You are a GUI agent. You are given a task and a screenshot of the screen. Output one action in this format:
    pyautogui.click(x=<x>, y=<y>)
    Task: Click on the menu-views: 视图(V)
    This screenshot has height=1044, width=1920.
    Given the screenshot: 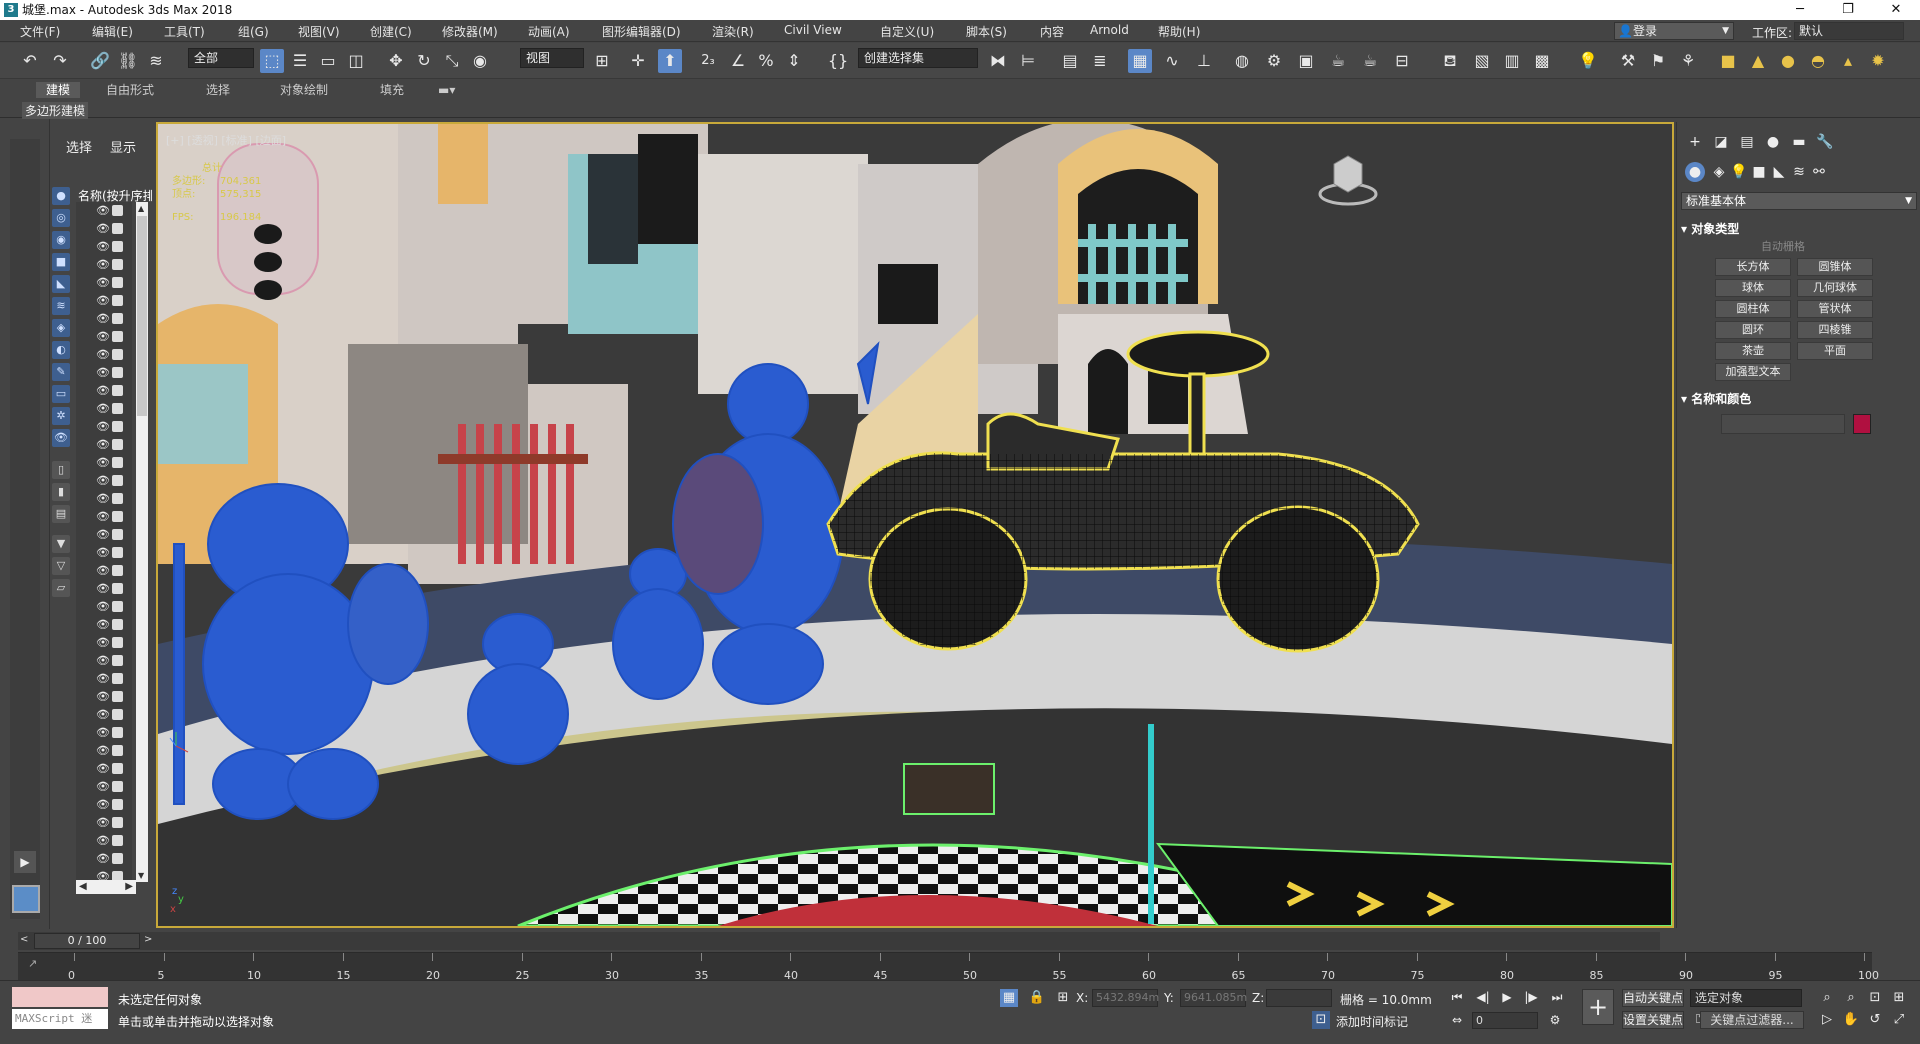 What is the action you would take?
    pyautogui.click(x=319, y=31)
    